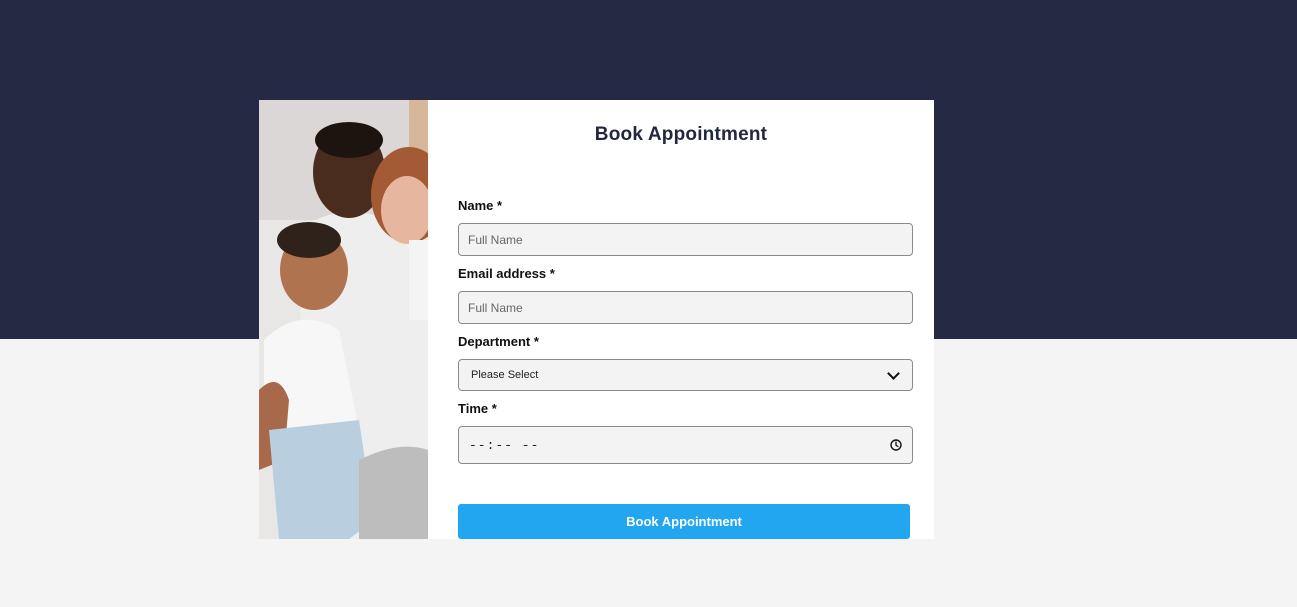 The width and height of the screenshot is (1297, 607). Describe the element at coordinates (504, 445) in the screenshot. I see `time-value: --:-- --` at that location.